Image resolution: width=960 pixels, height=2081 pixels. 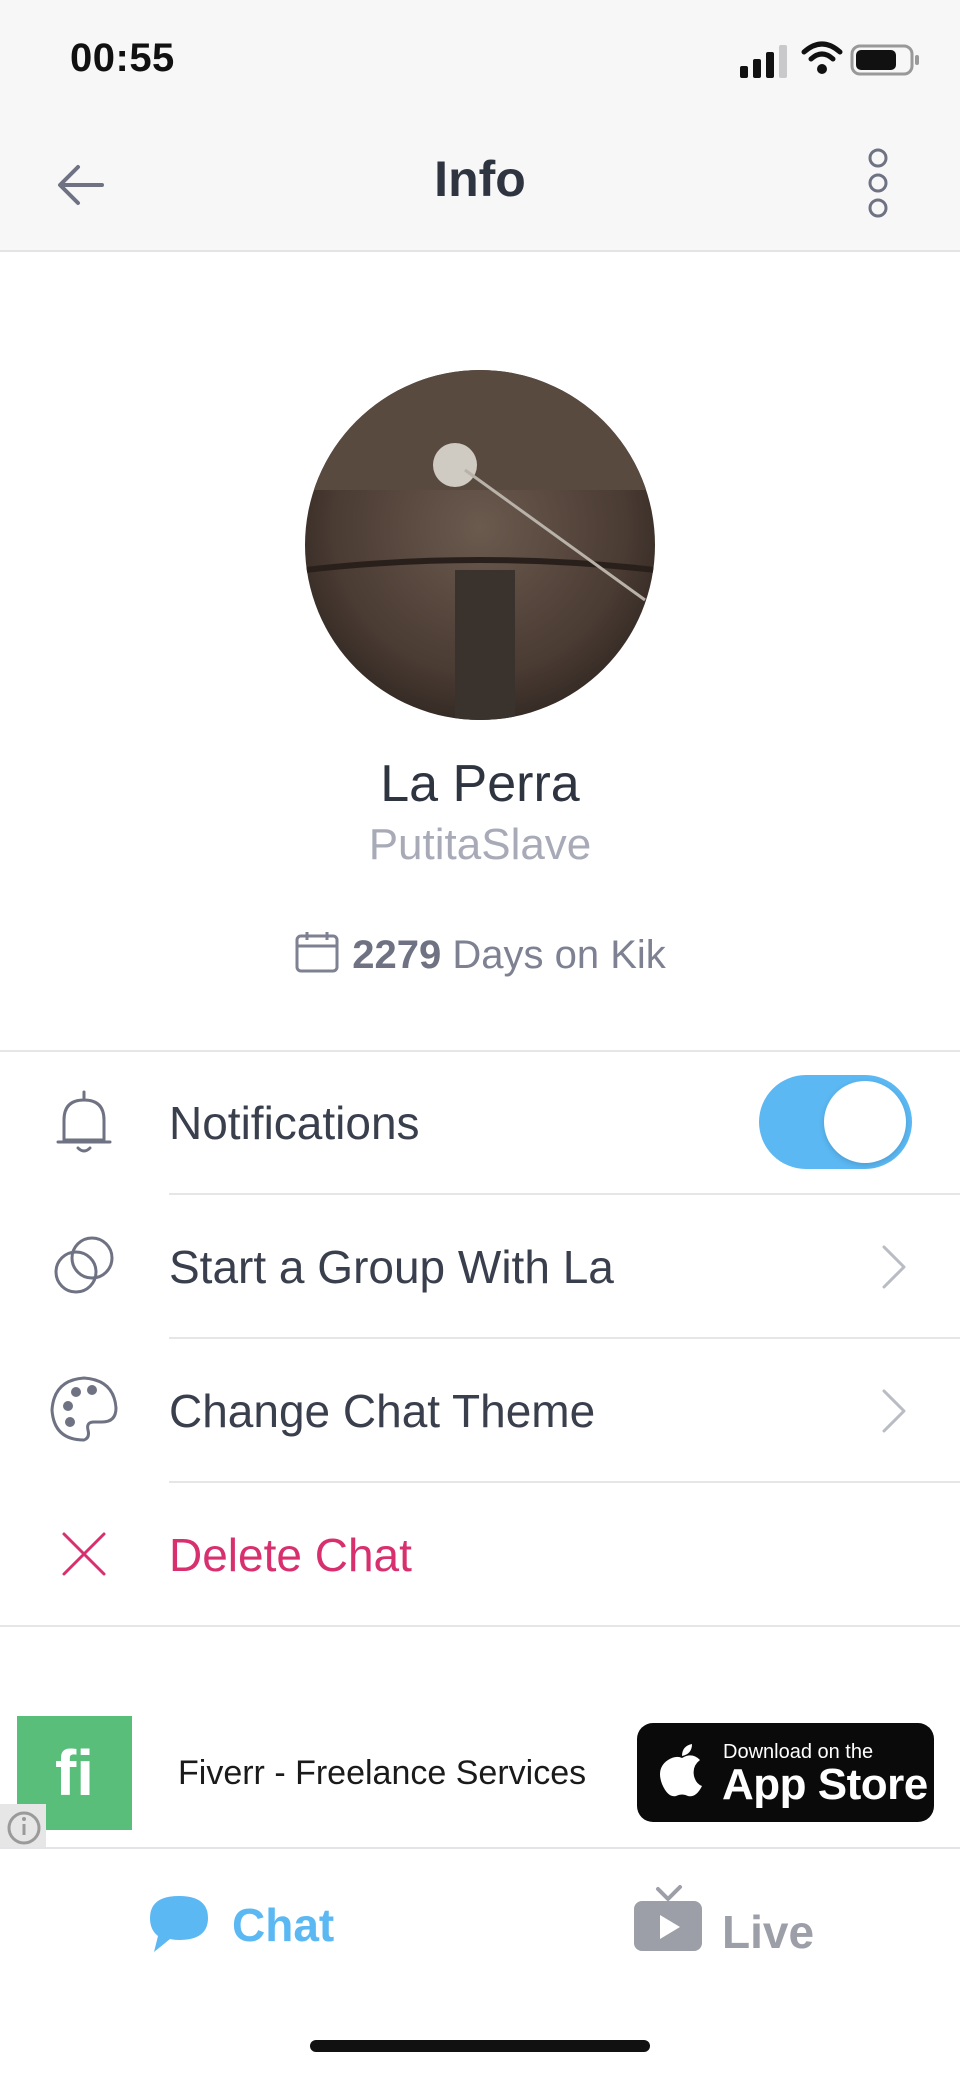 I want to click on avatar, so click(x=480, y=545).